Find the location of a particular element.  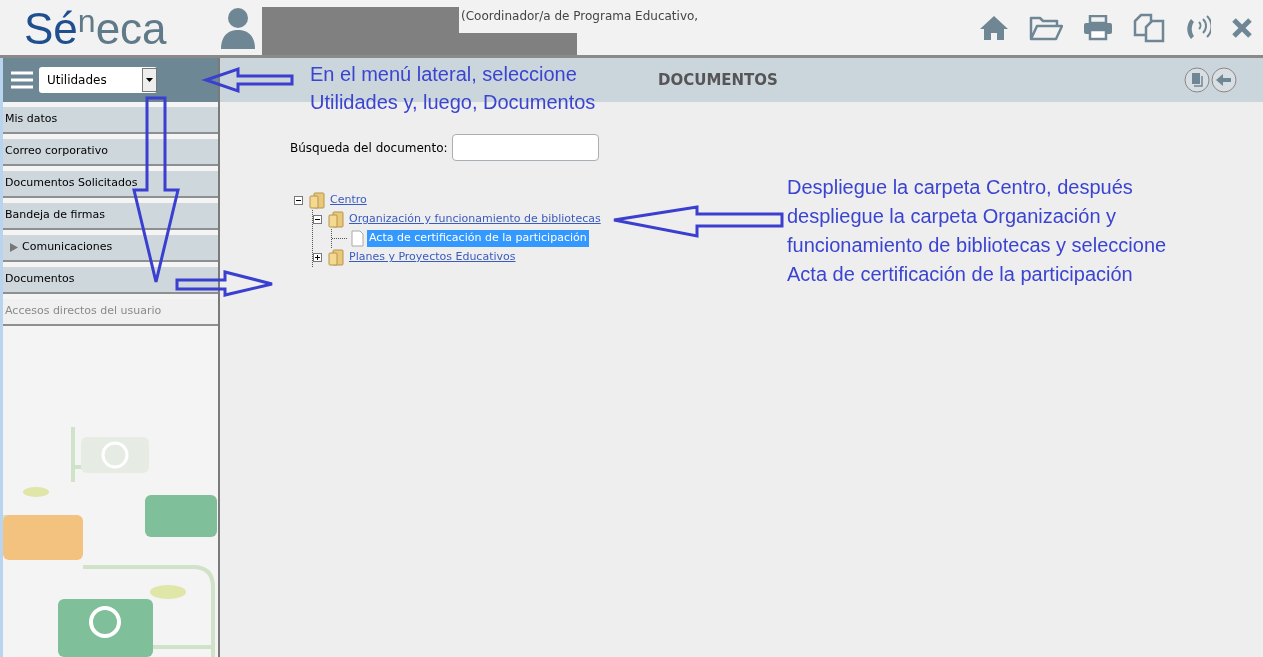

expand-triangle-icon is located at coordinates (14, 247).